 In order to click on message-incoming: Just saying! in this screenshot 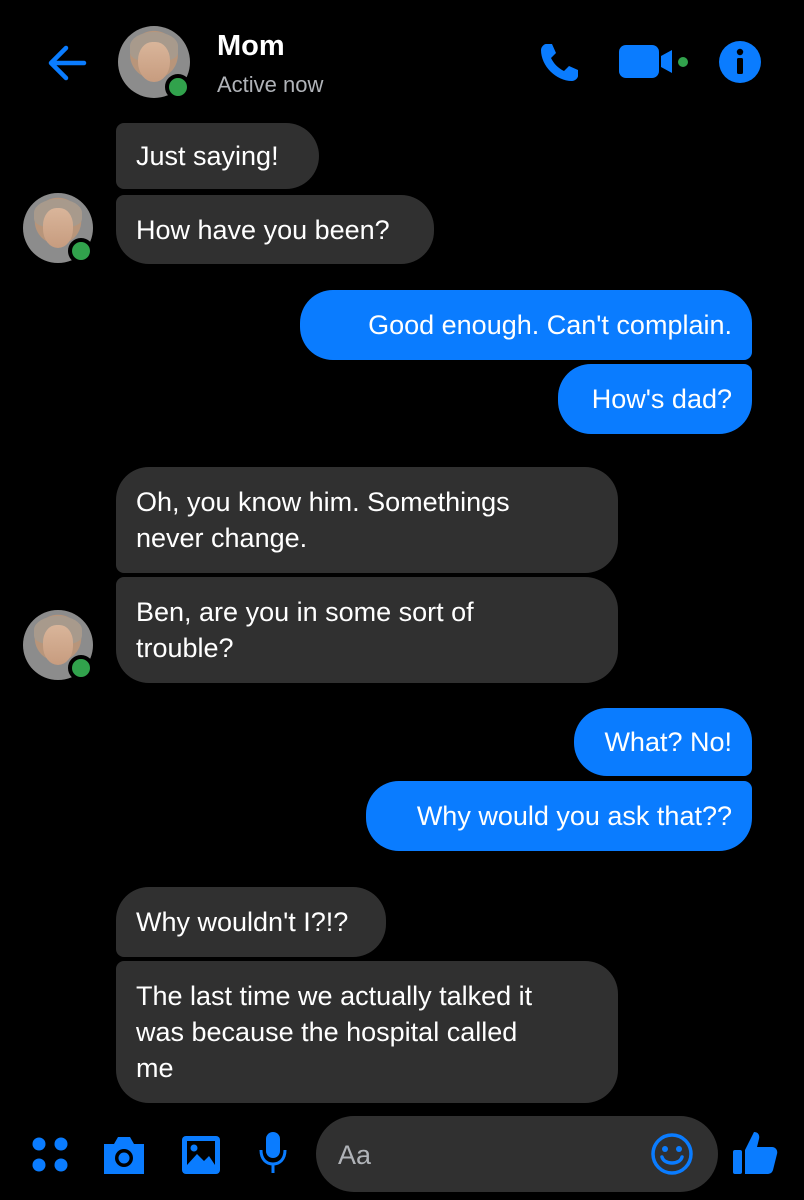, I will do `click(217, 156)`.